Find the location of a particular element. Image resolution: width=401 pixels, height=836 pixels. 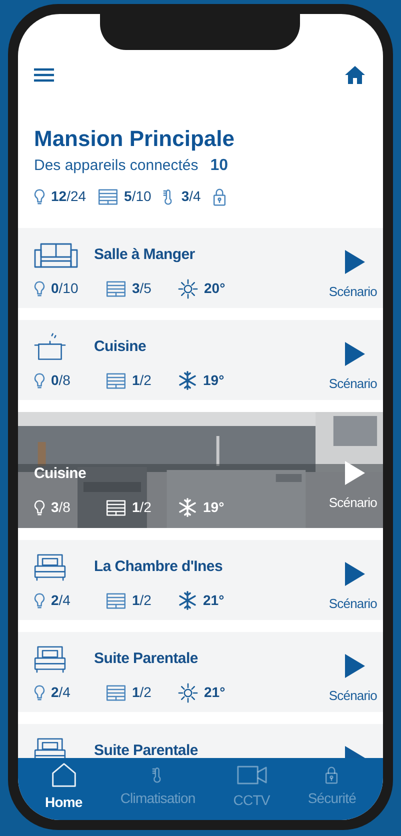

room-card: Cuisine 3/8 1/2 19° Scénario is located at coordinates (200, 470).